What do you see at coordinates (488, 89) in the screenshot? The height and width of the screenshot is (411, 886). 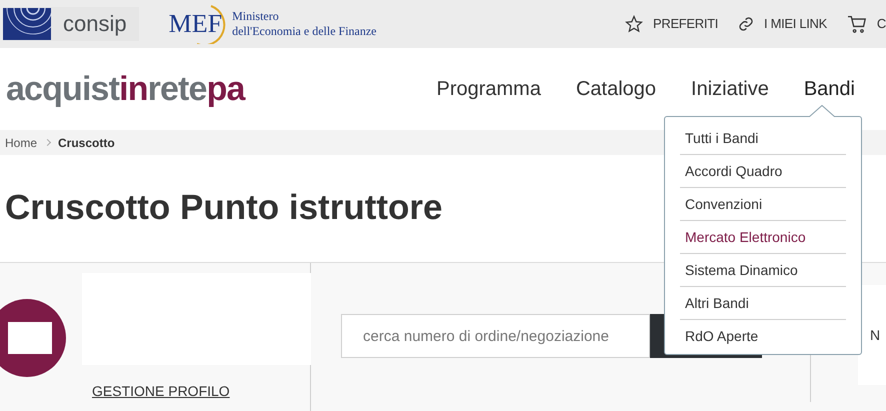 I see `nav-link: Programma` at bounding box center [488, 89].